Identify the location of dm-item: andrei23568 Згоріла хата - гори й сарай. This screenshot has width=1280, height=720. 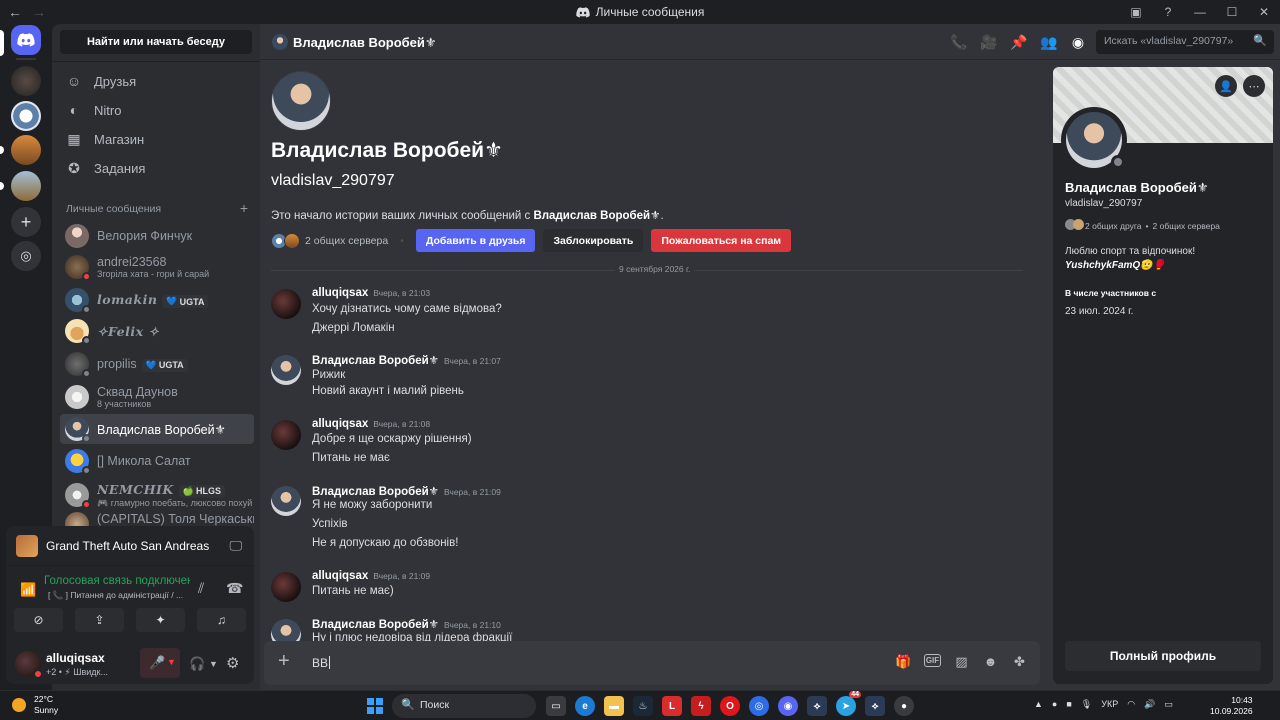
(157, 267).